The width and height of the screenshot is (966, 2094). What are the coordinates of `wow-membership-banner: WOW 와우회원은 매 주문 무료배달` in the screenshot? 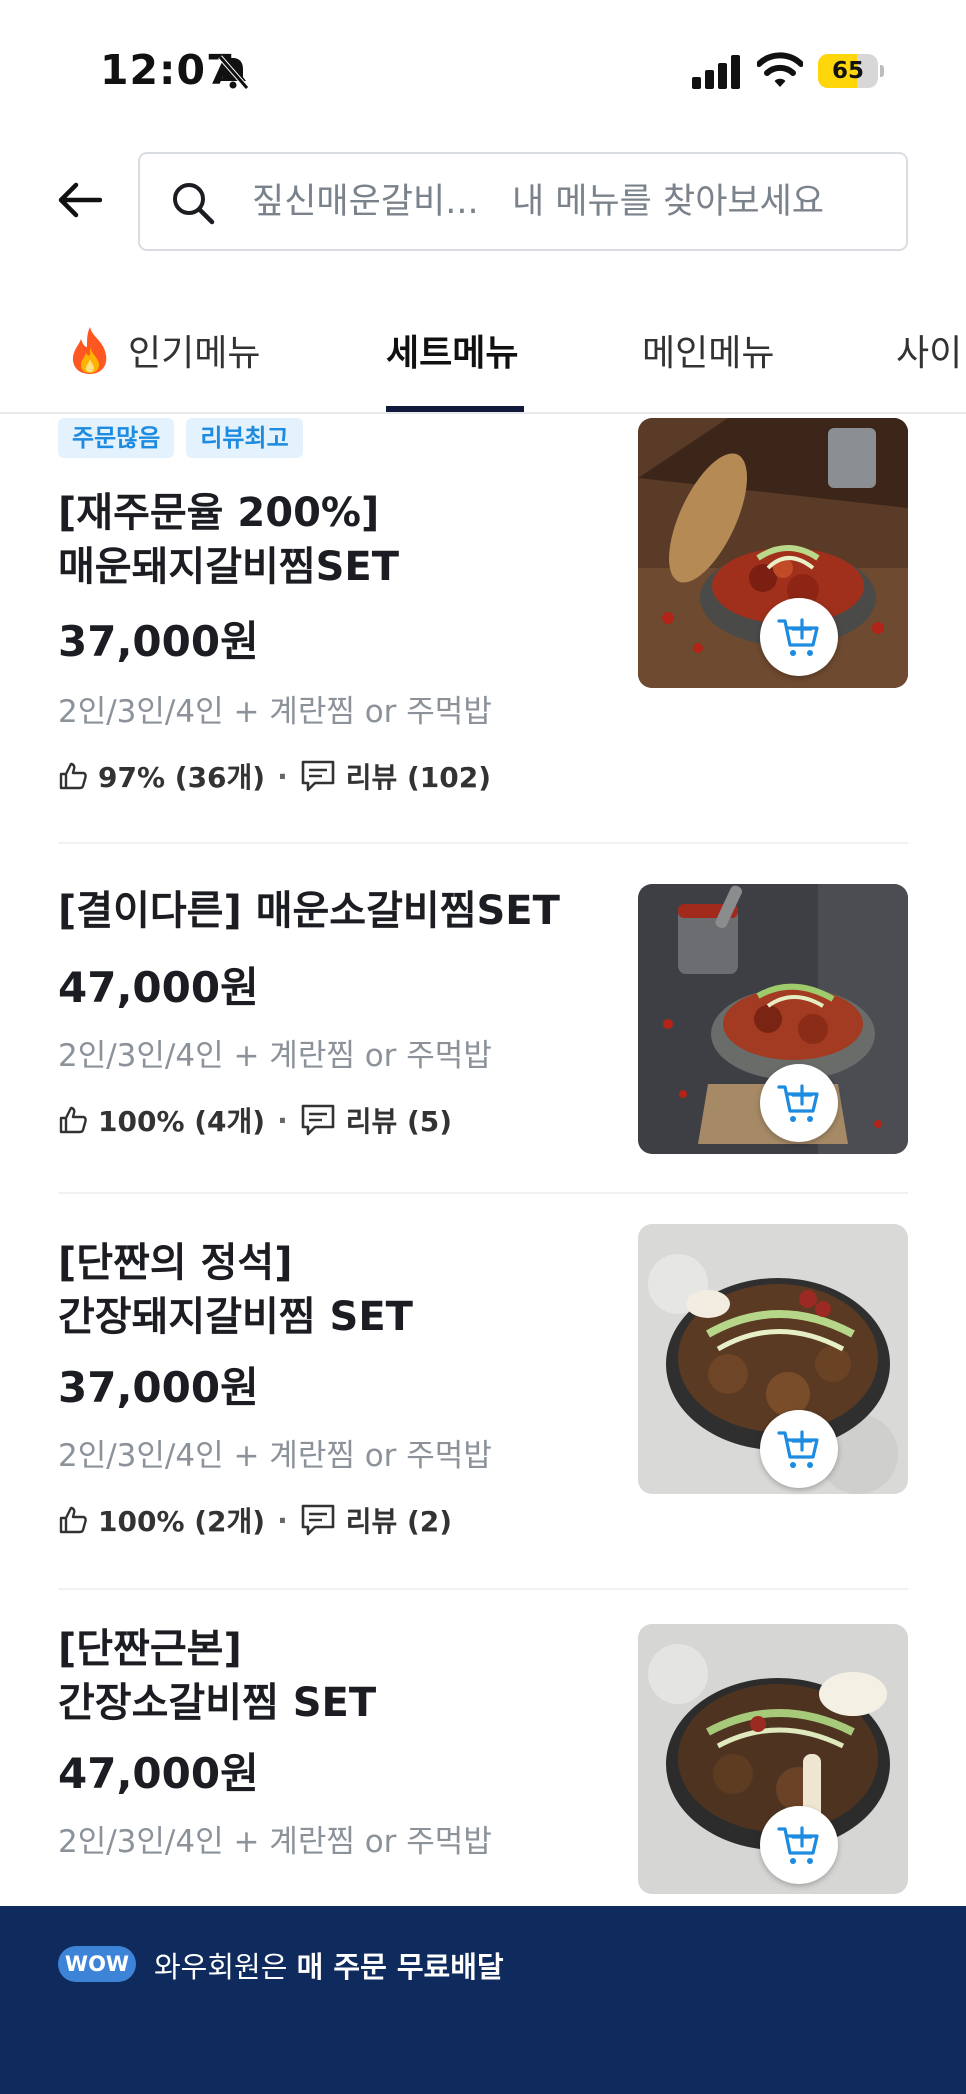 It's located at (483, 2000).